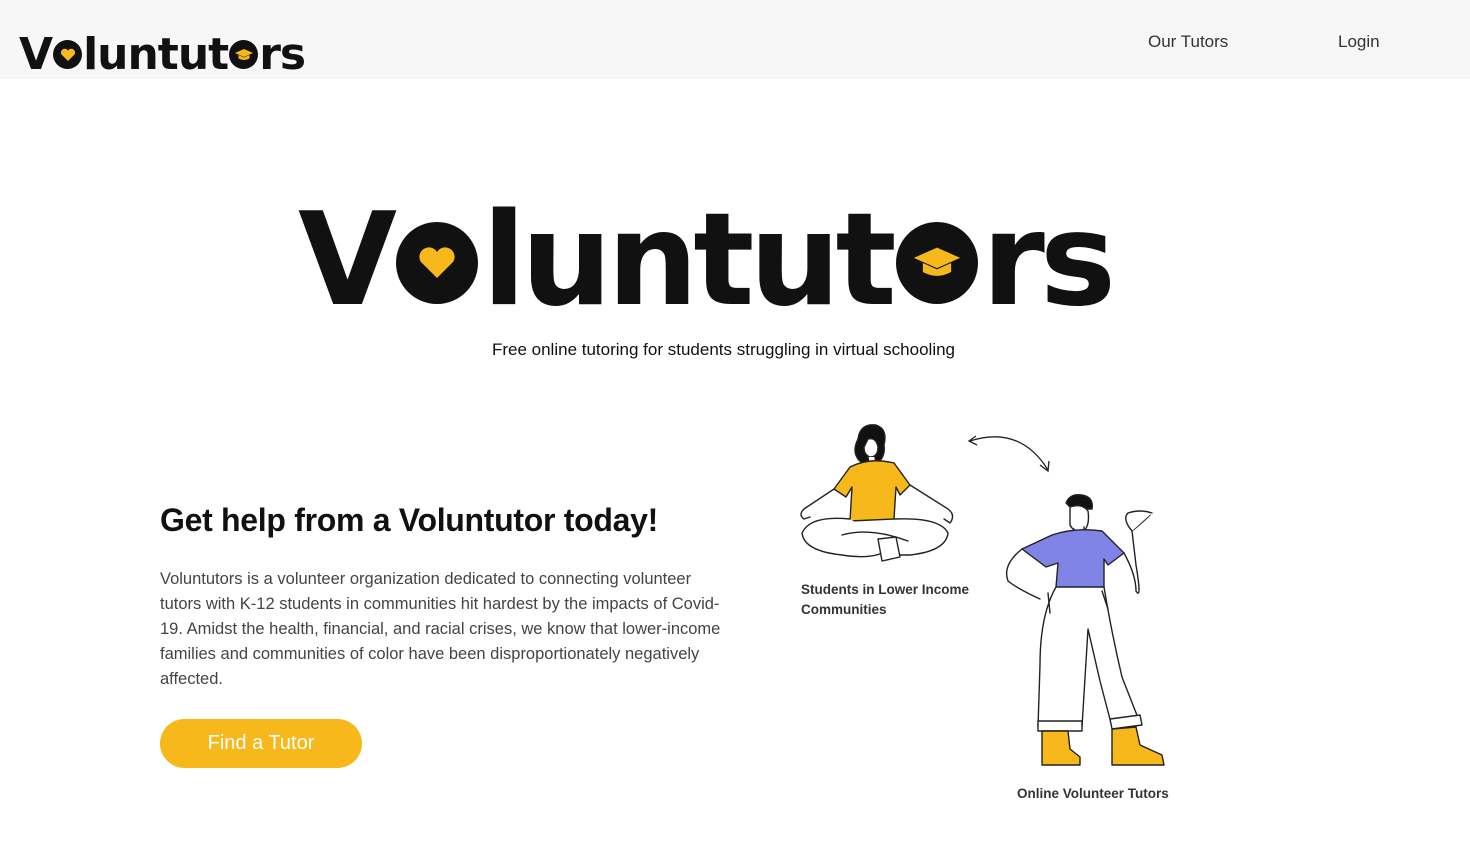 The image size is (1470, 867). Describe the element at coordinates (877, 493) in the screenshot. I see `student-figure` at that location.